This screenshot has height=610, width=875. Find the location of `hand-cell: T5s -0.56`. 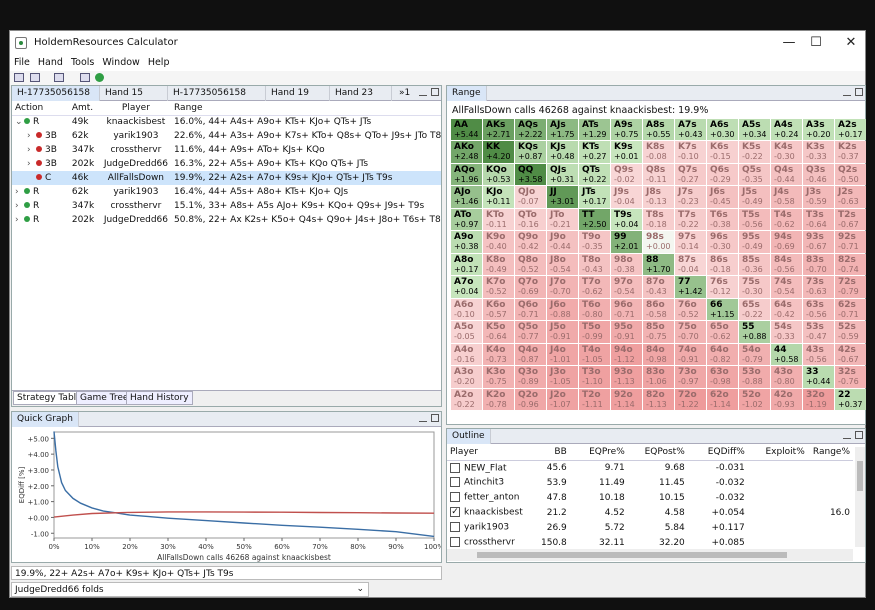

hand-cell: T5s -0.56 is located at coordinates (754, 219).